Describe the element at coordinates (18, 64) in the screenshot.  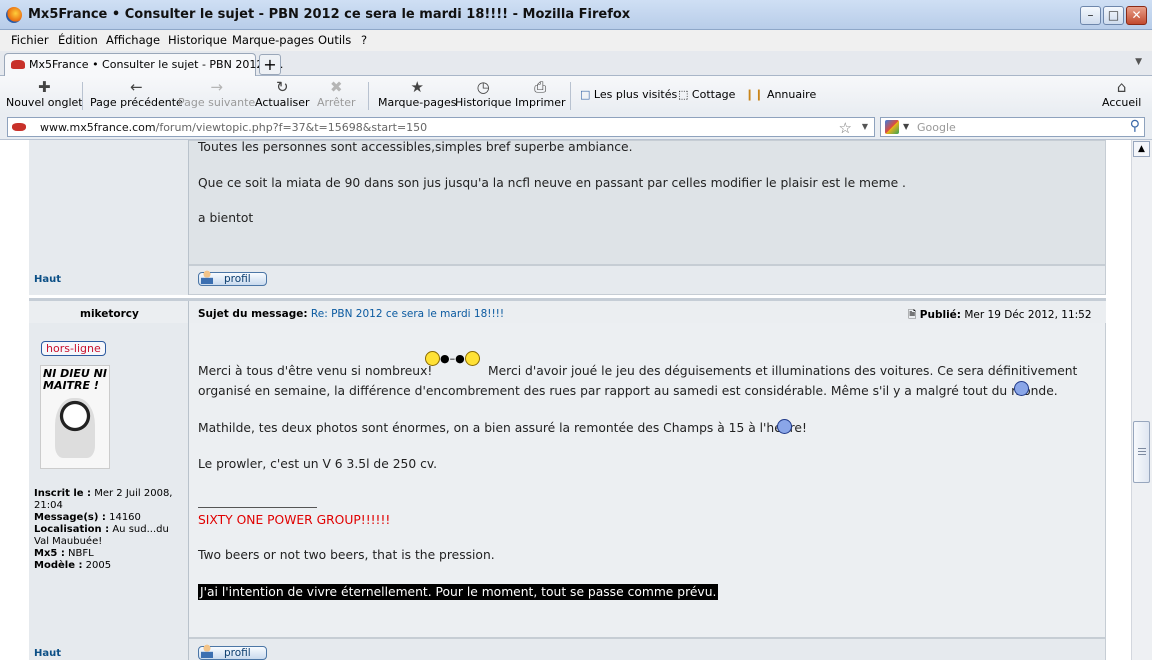
I see `site-favicon-icon` at that location.